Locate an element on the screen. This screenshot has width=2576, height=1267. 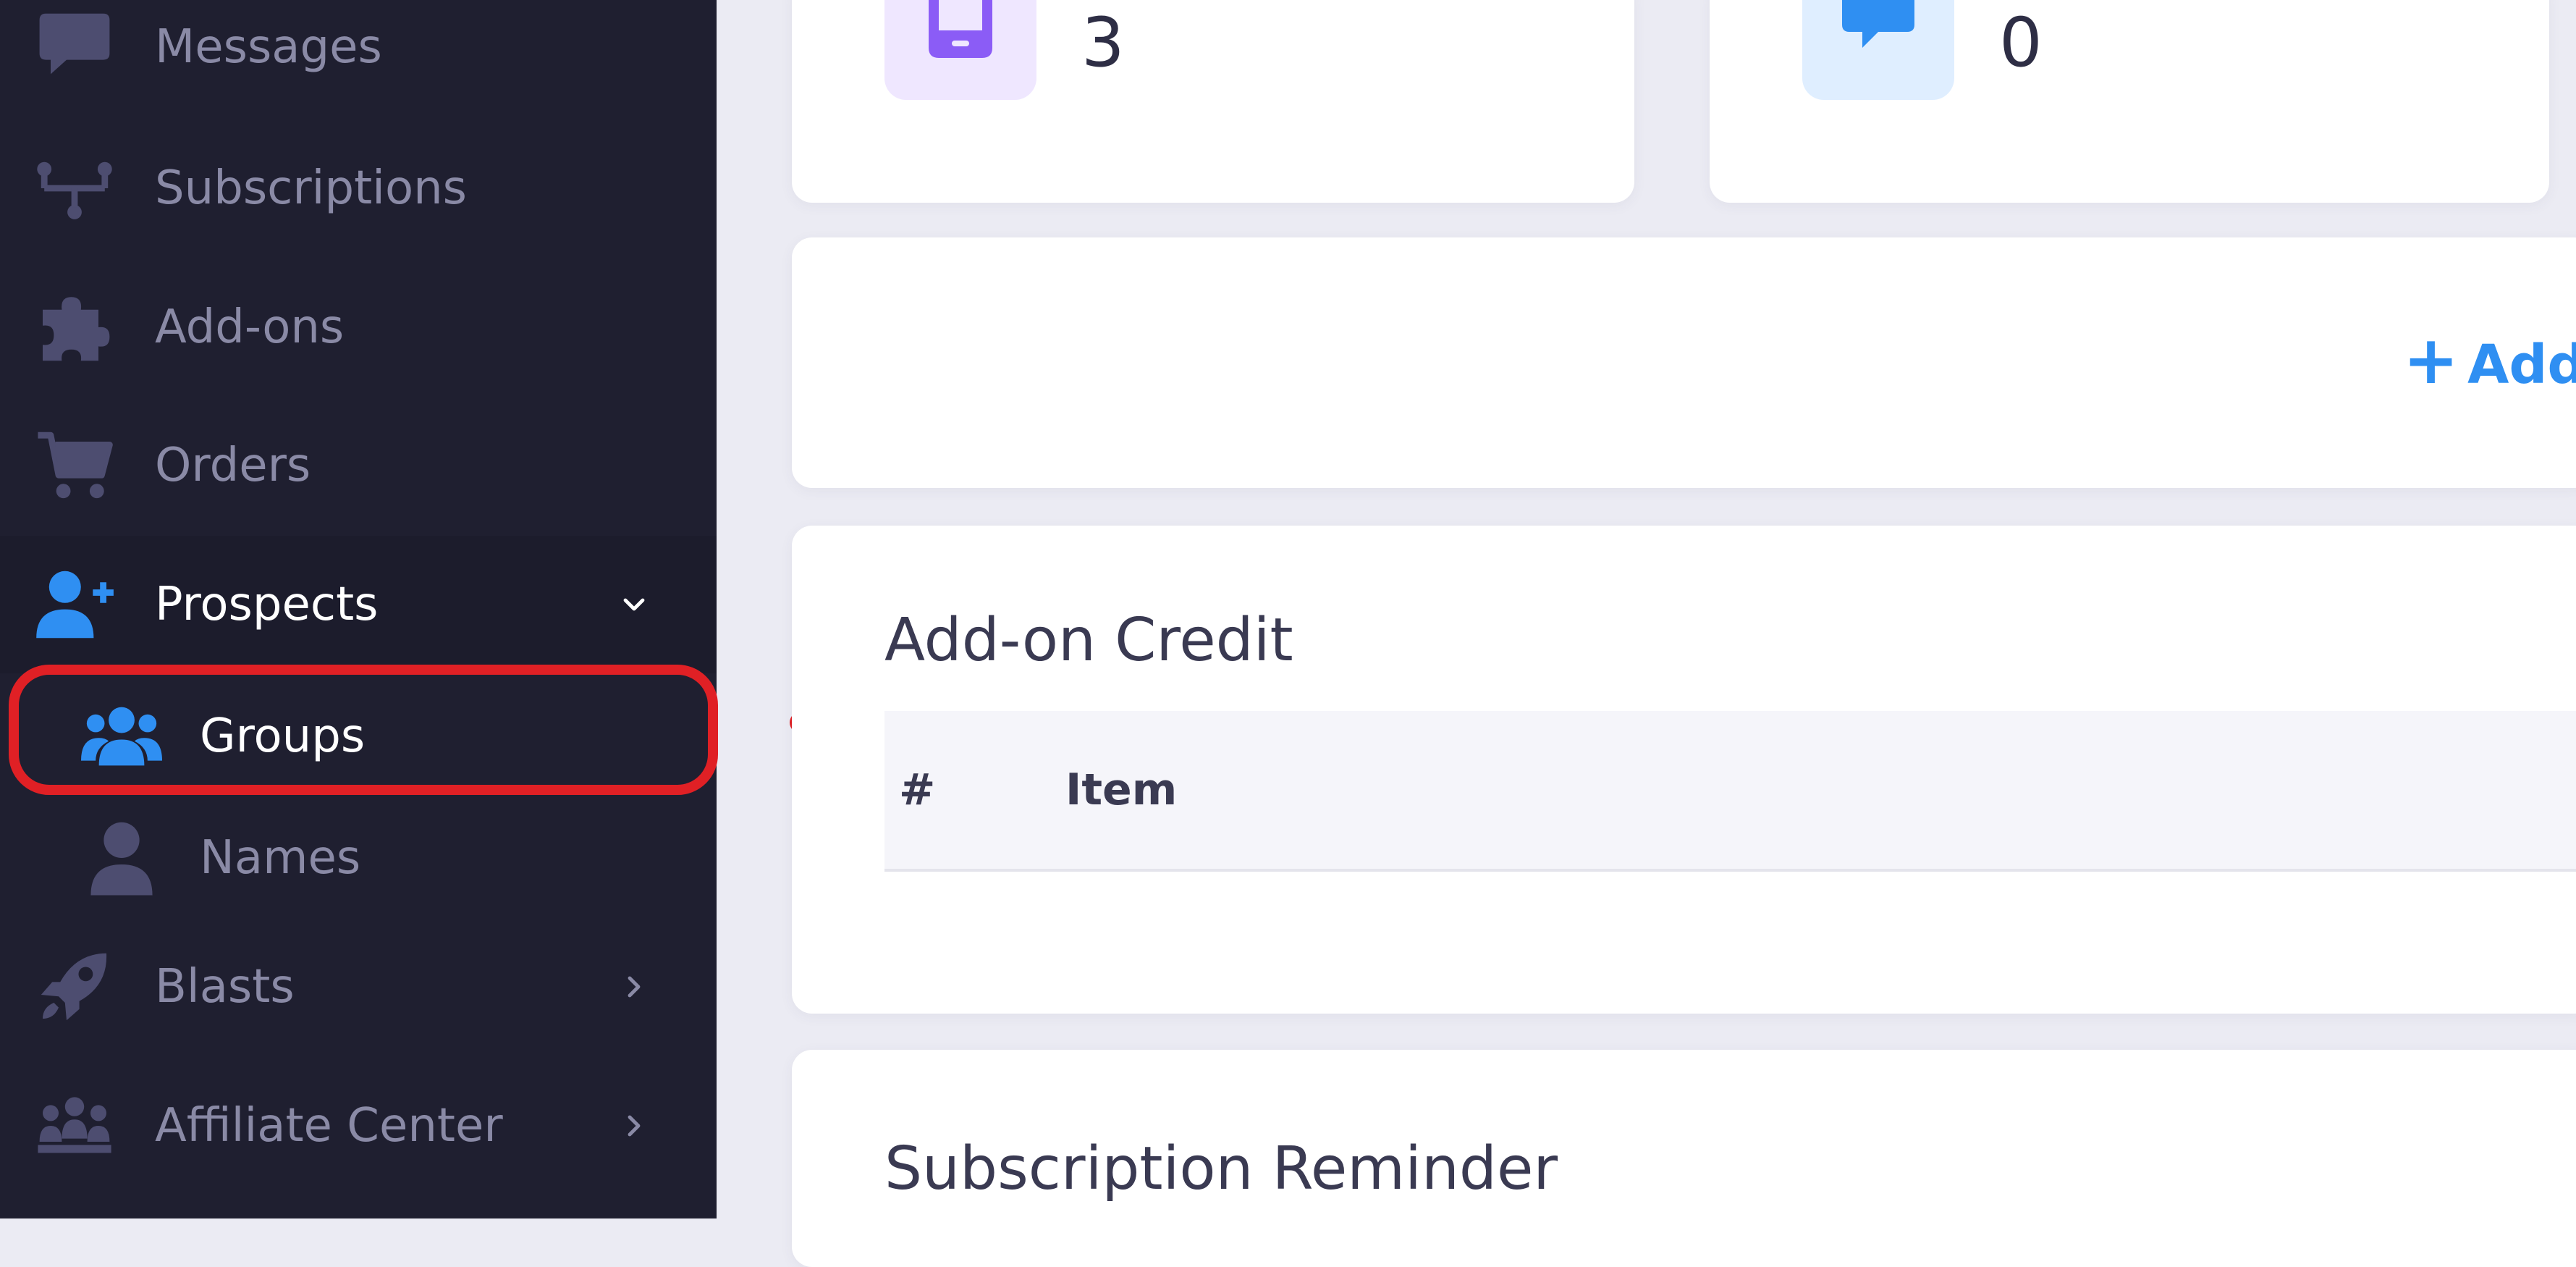
sidebar-item-subscriptions: Subscriptions is located at coordinates (358, 188).